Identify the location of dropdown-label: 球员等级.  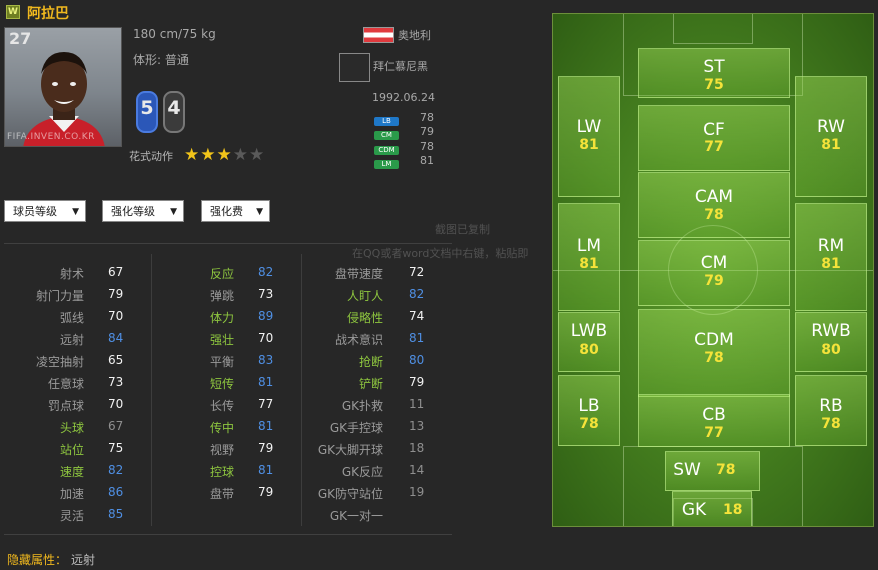
(35, 211).